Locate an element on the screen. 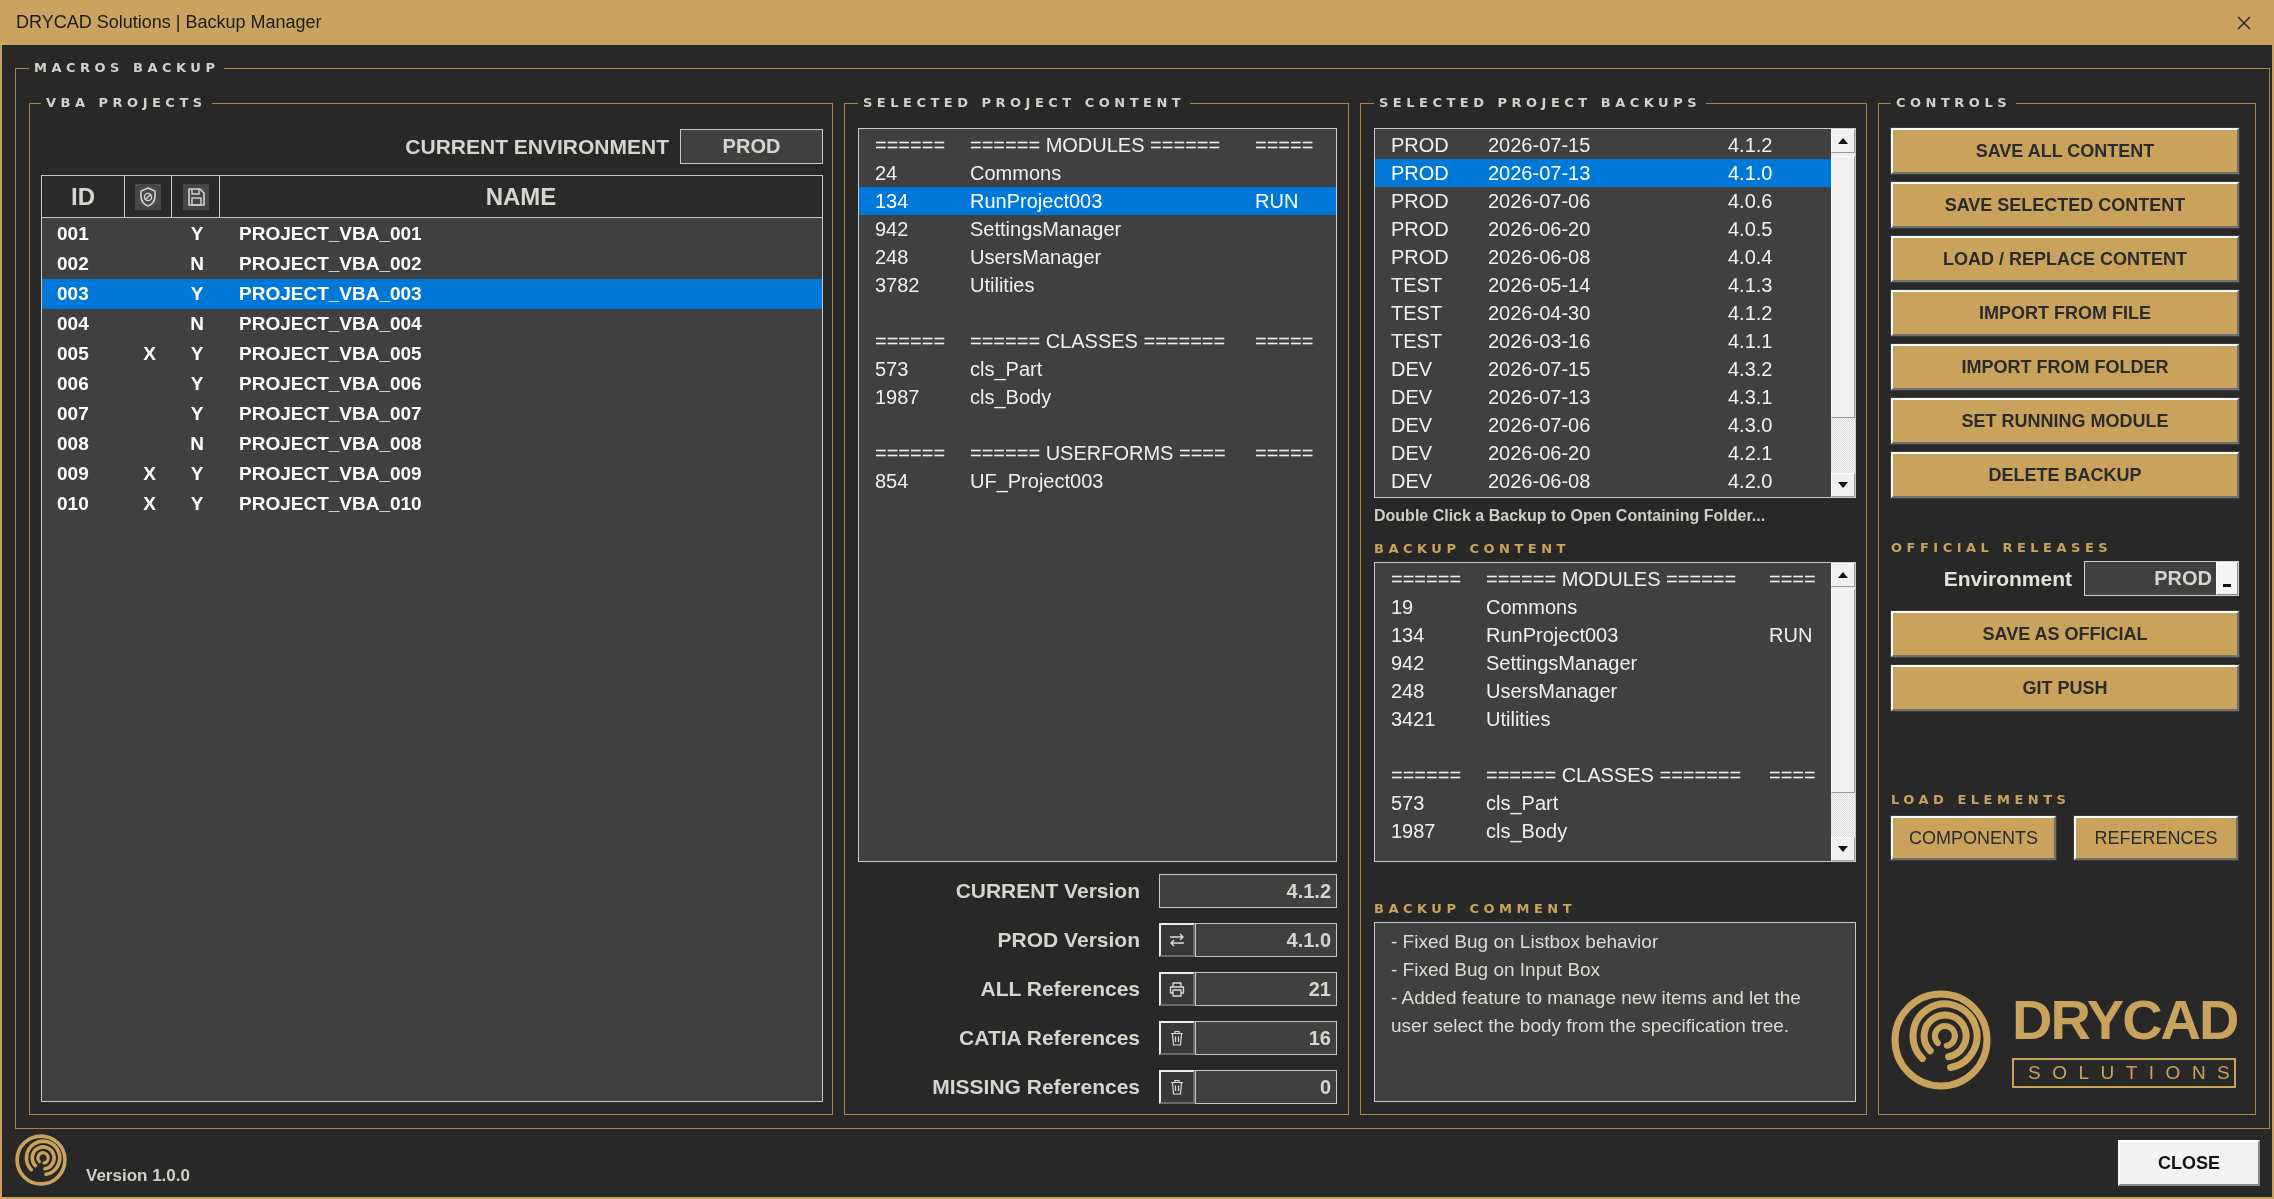 Image resolution: width=2274 pixels, height=1199 pixels. action-button: SAVE ALL CONTENT is located at coordinates (2065, 151).